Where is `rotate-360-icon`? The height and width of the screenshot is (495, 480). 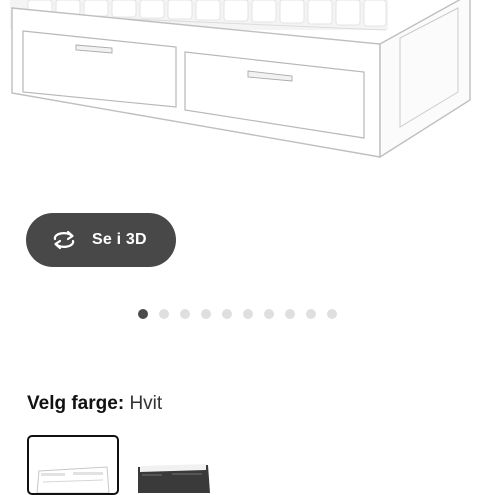
rotate-360-icon is located at coordinates (64, 240).